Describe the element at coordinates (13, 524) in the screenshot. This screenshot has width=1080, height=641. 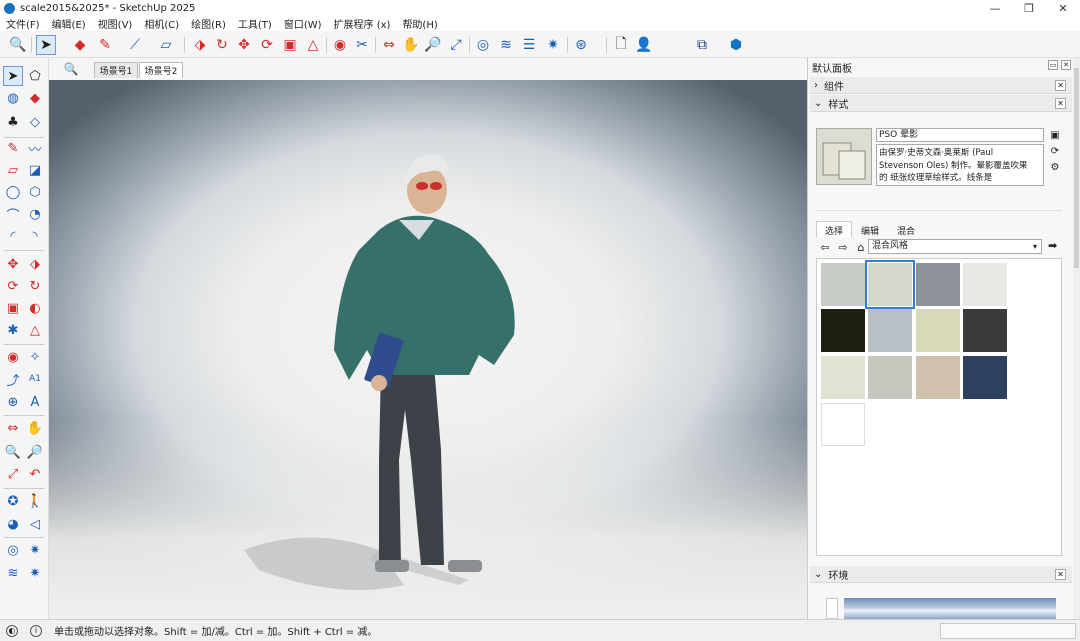
I see `look-around-icon: ◕` at that location.